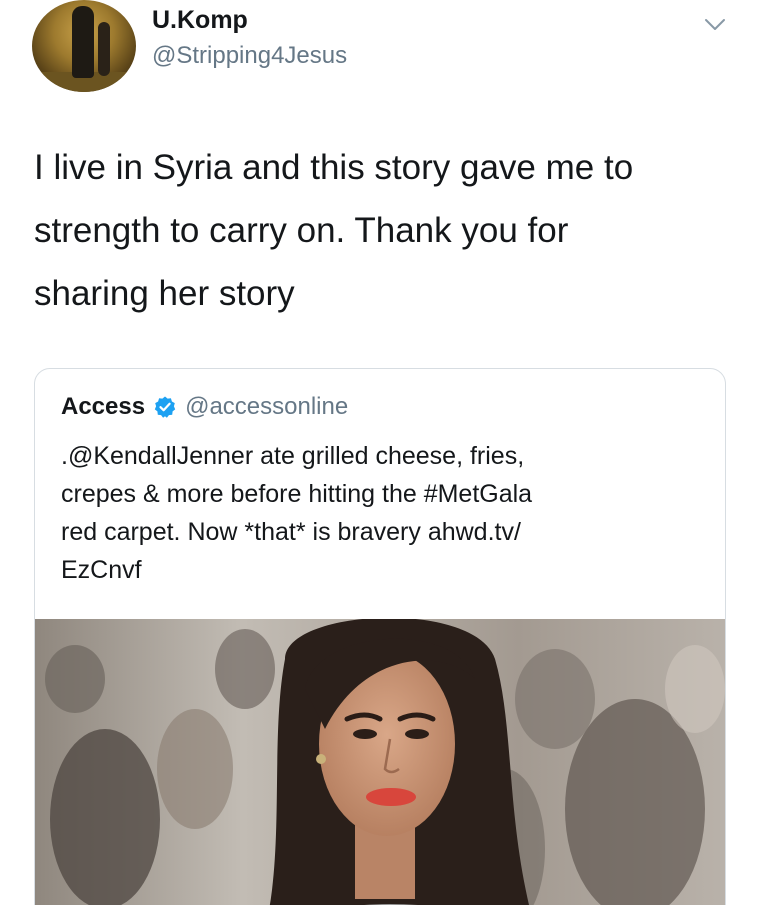  I want to click on avatar-figure-secondary, so click(104, 49).